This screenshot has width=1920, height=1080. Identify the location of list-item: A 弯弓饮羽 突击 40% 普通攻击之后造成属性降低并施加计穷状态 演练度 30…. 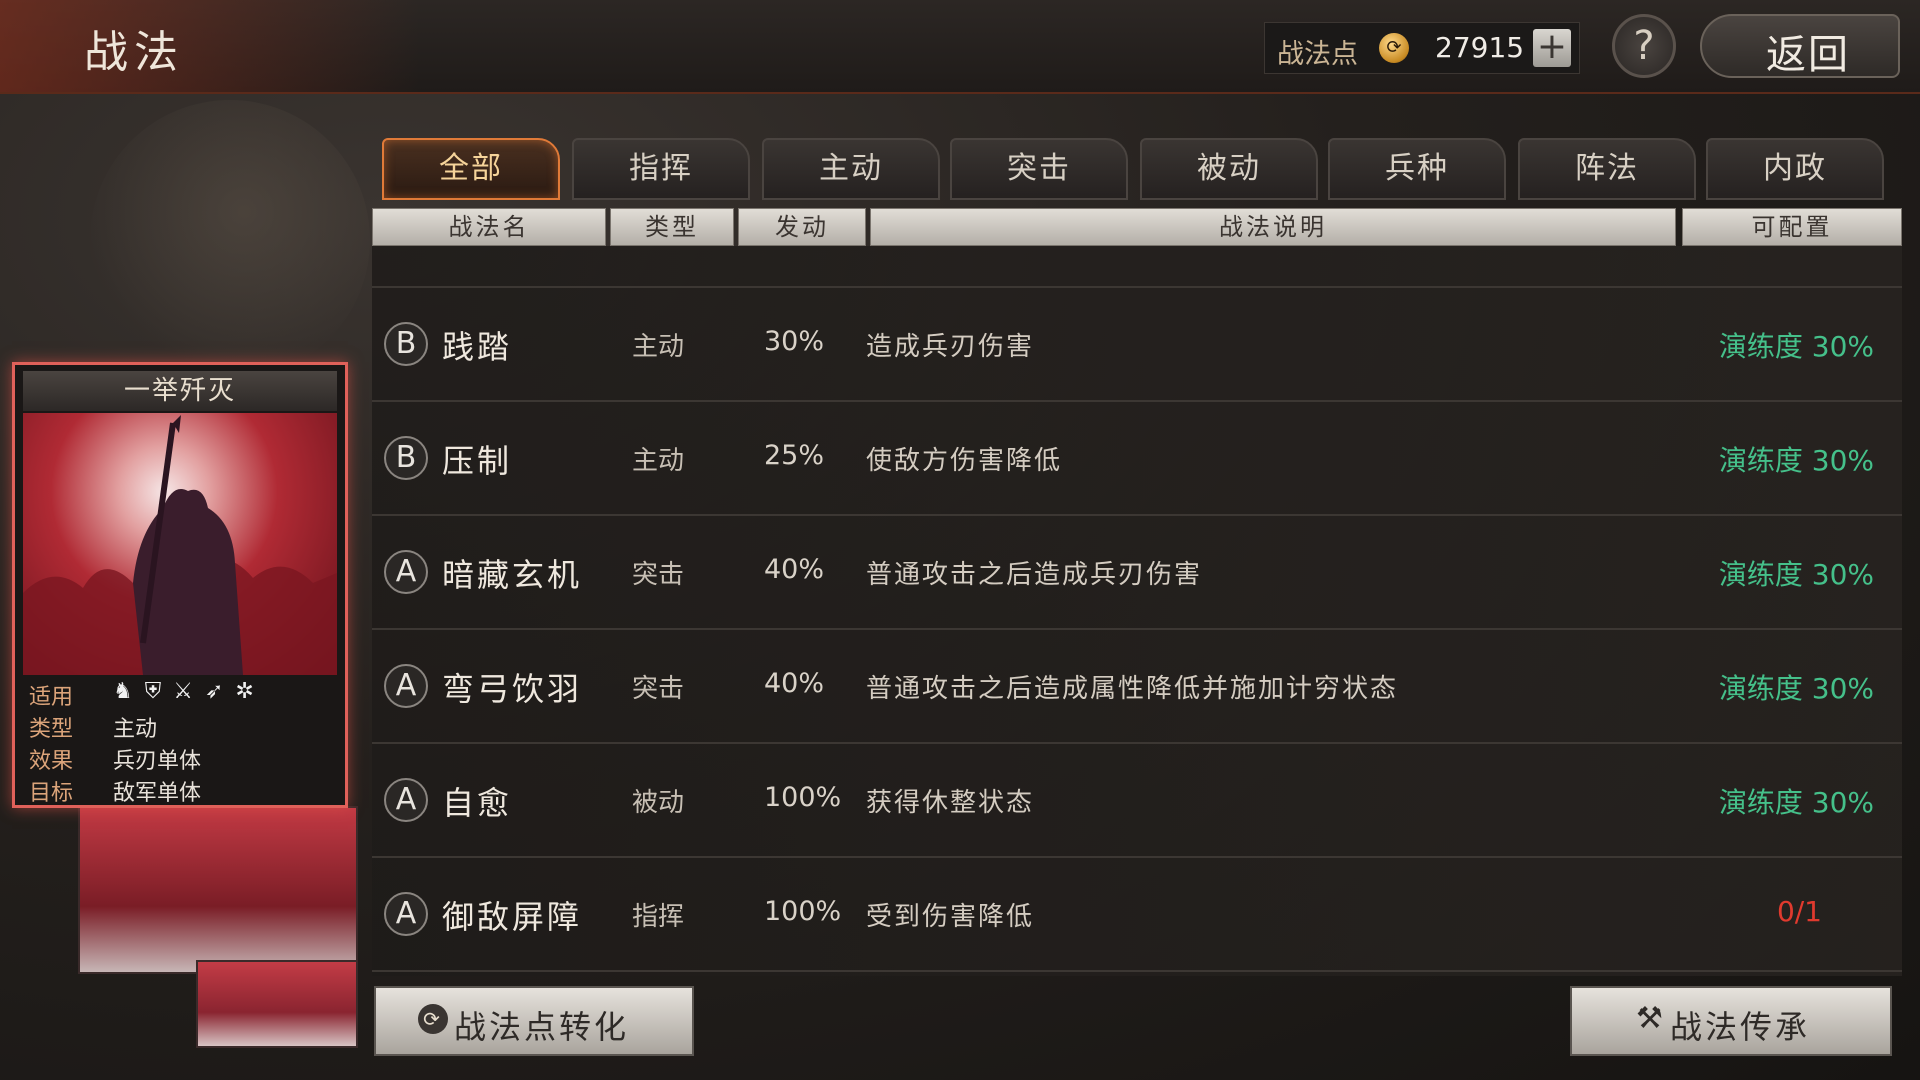
(1137, 687).